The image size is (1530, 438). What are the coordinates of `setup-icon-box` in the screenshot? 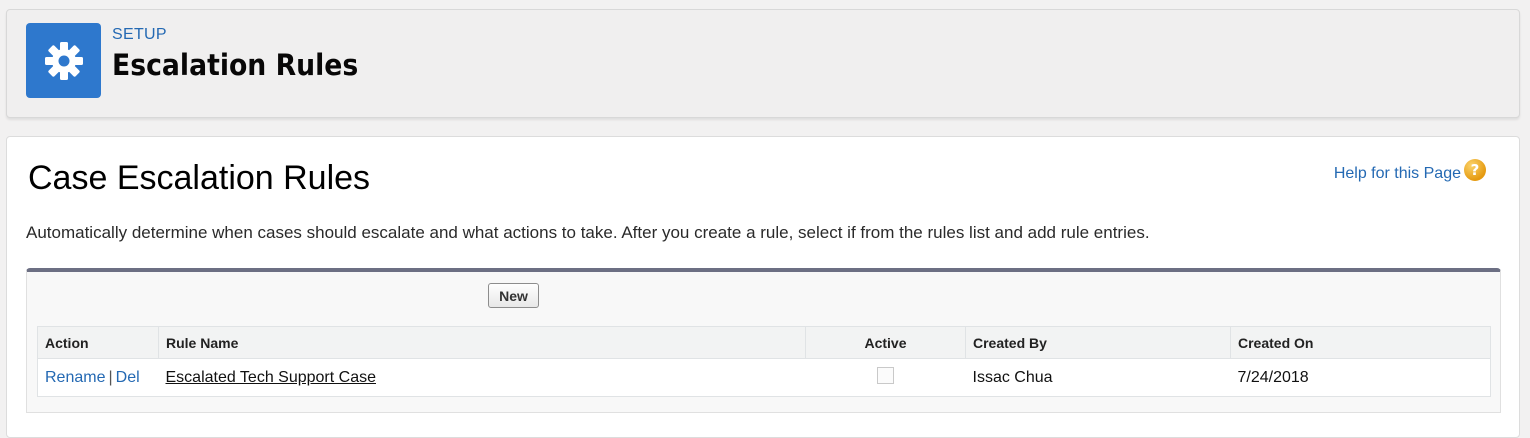 It's located at (63, 60).